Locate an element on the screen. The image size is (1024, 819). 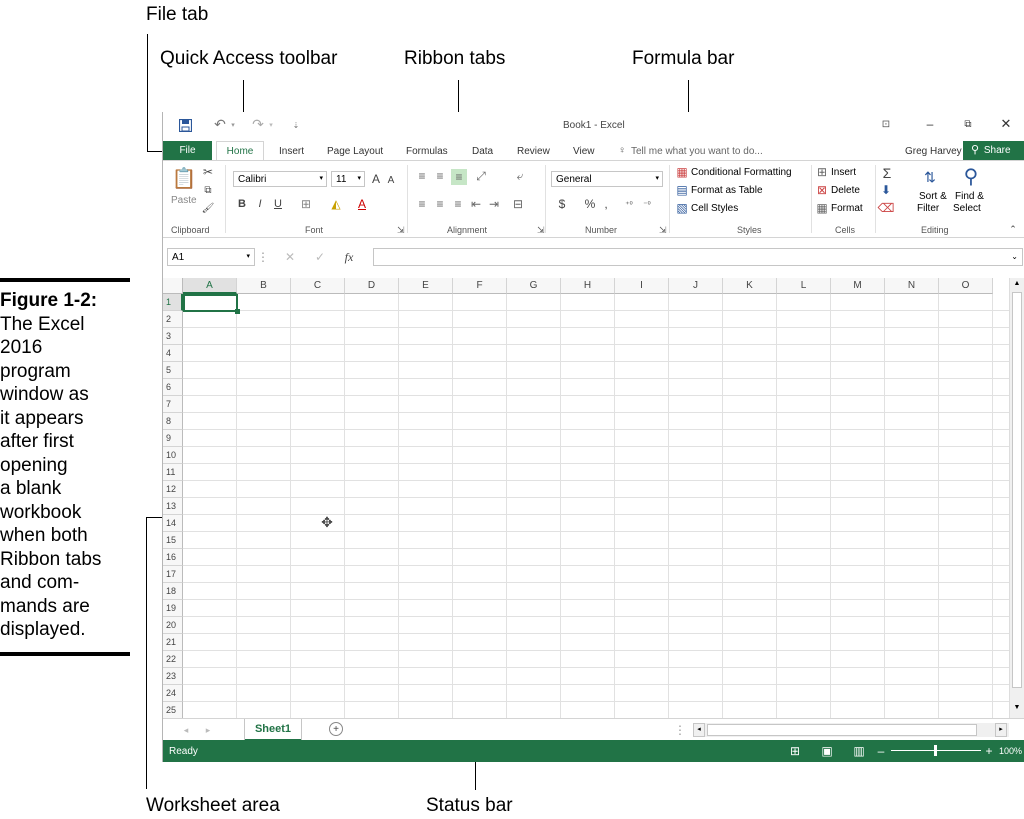
center-icon: ≡ is located at coordinates (440, 204).